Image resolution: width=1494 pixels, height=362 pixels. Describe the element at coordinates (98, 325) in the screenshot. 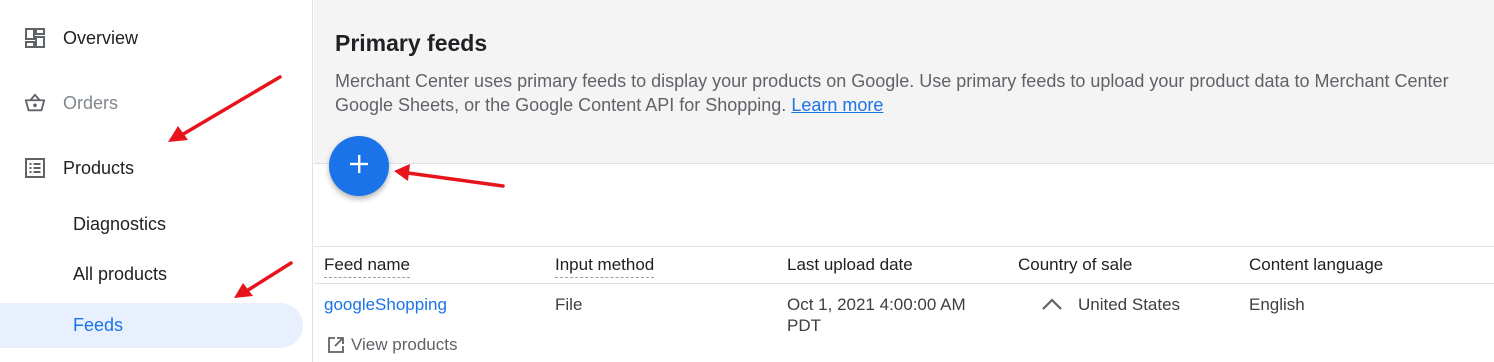

I see `sidebar-item-label: Feeds` at that location.